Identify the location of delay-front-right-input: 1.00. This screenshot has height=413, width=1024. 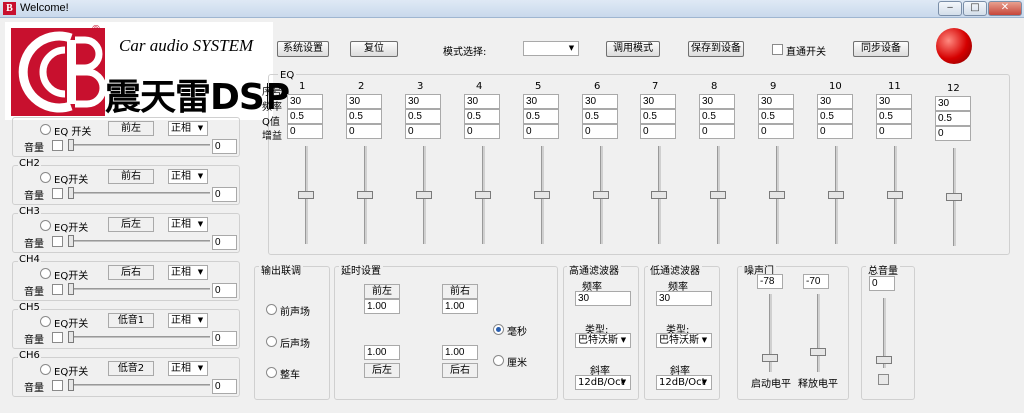
(460, 306).